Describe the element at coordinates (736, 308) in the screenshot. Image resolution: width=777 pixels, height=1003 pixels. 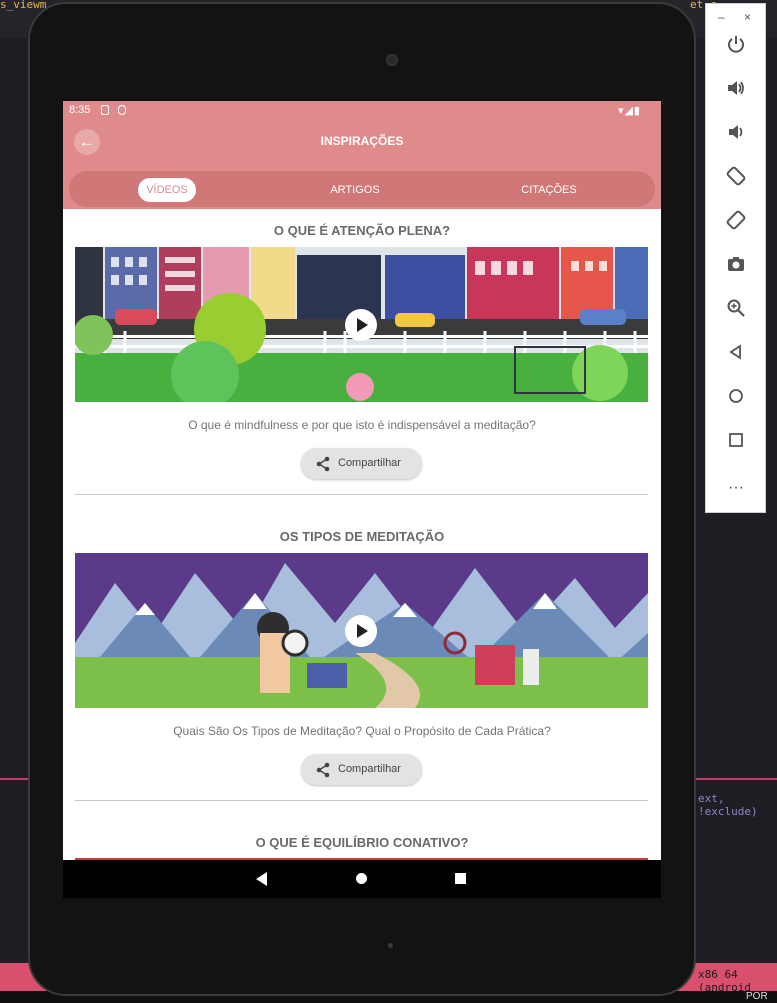
I see `zoom-icon` at that location.